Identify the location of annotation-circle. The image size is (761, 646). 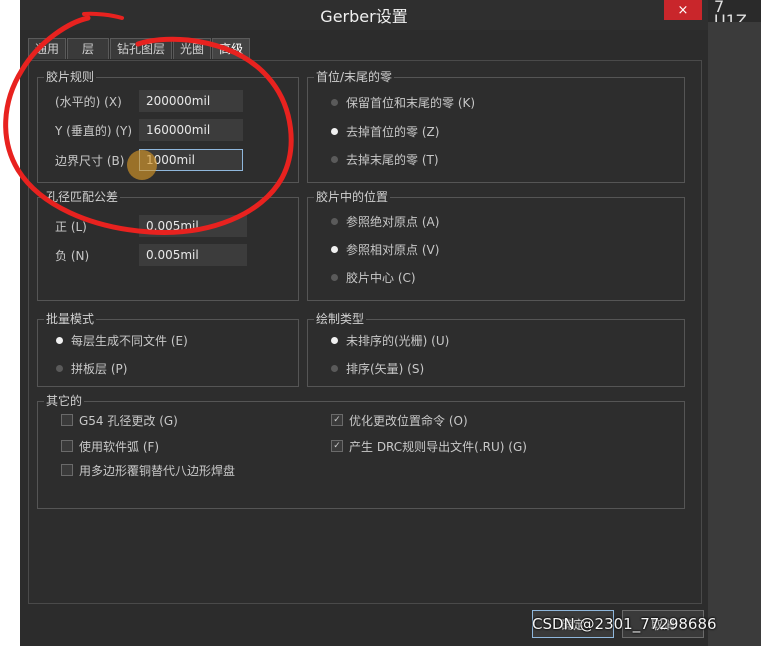
(148, 125).